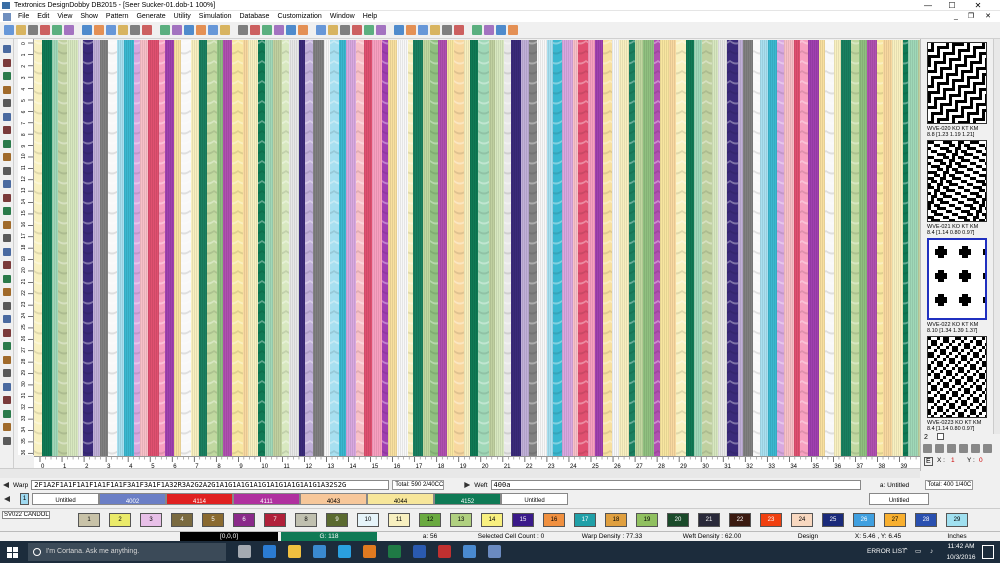  What do you see at coordinates (89, 520) in the screenshot?
I see `palette-swatch: 1` at bounding box center [89, 520].